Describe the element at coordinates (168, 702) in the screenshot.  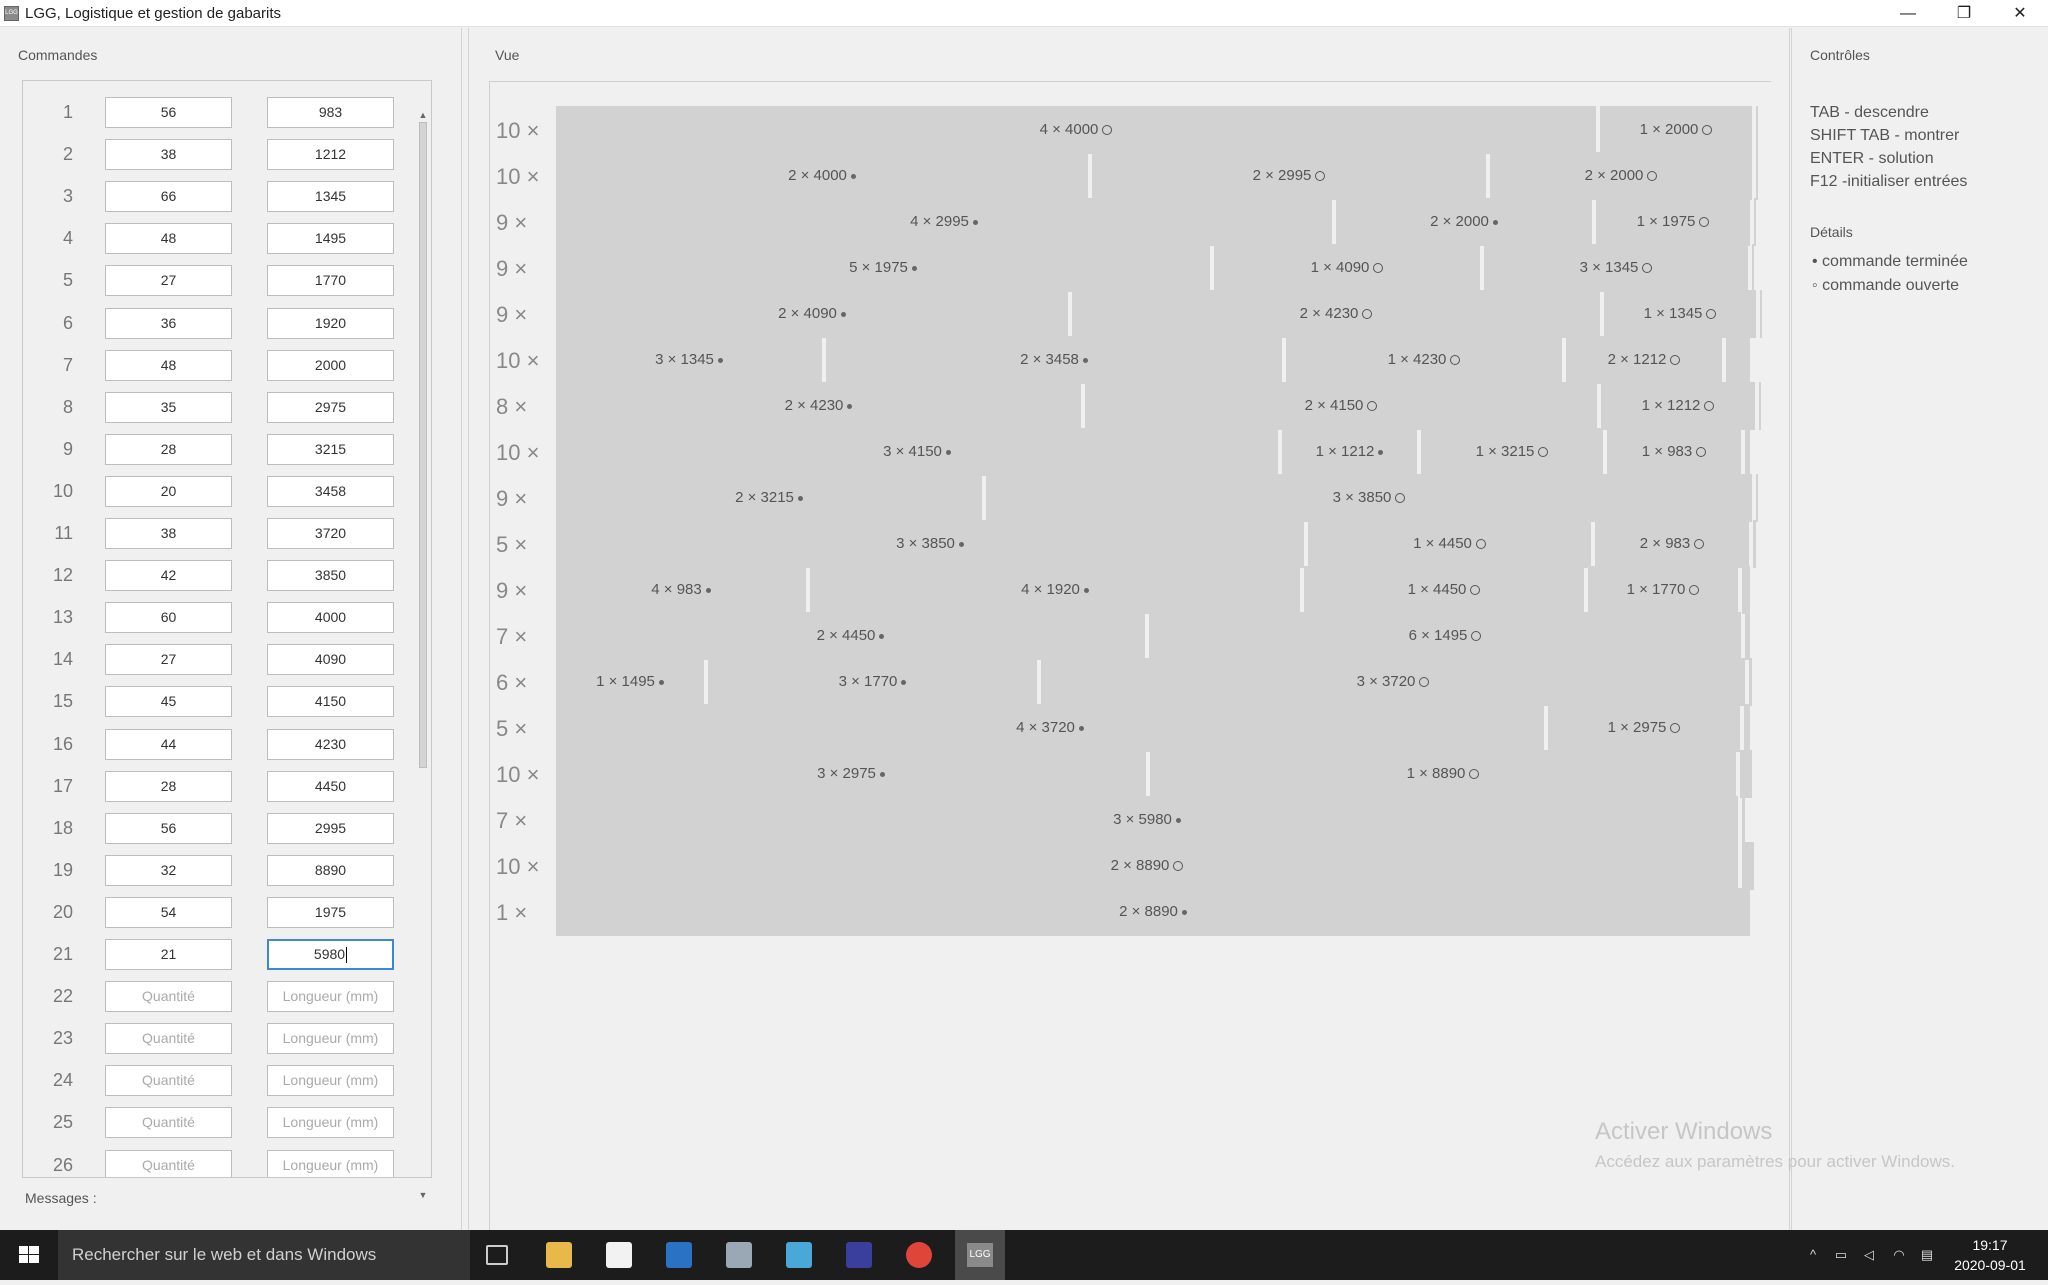
I see `quantity-field: 45` at that location.